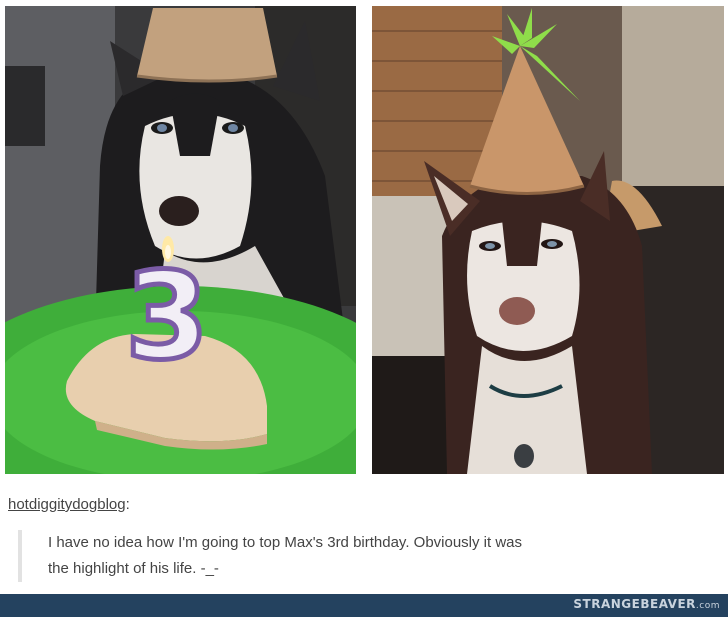  I want to click on candle-number: 3, so click(167, 317).